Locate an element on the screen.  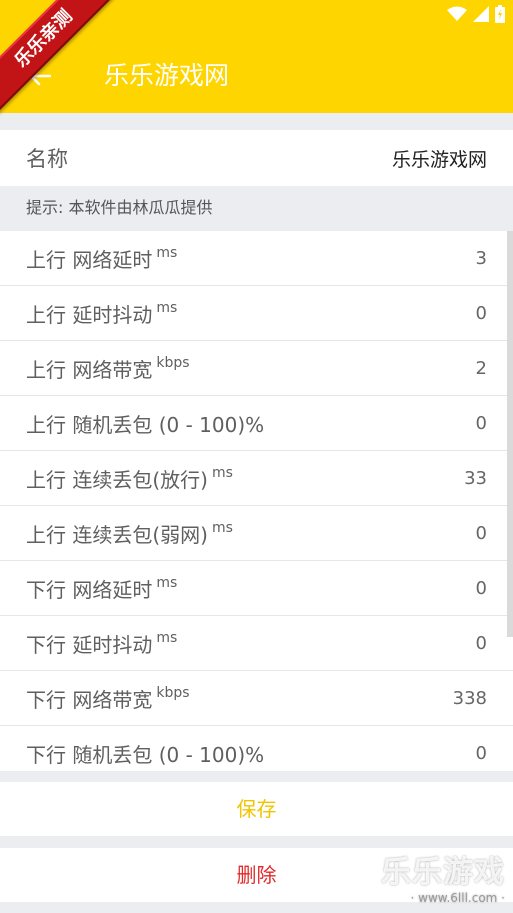
param-value: 338 is located at coordinates (469, 698).